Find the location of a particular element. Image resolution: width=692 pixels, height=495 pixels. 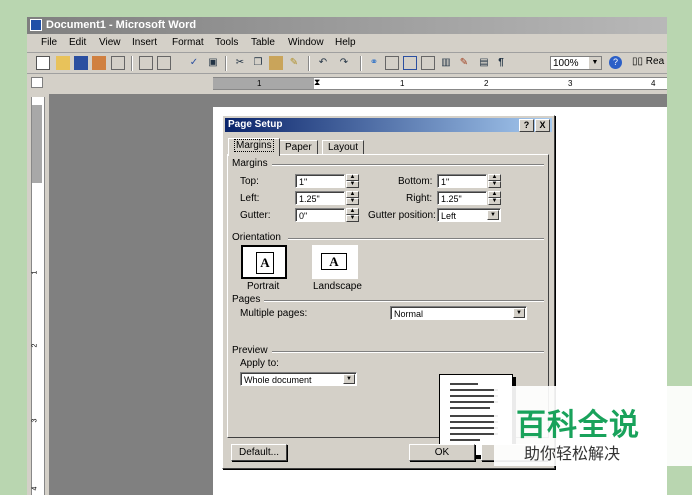

insert-table-icon is located at coordinates (410, 63).